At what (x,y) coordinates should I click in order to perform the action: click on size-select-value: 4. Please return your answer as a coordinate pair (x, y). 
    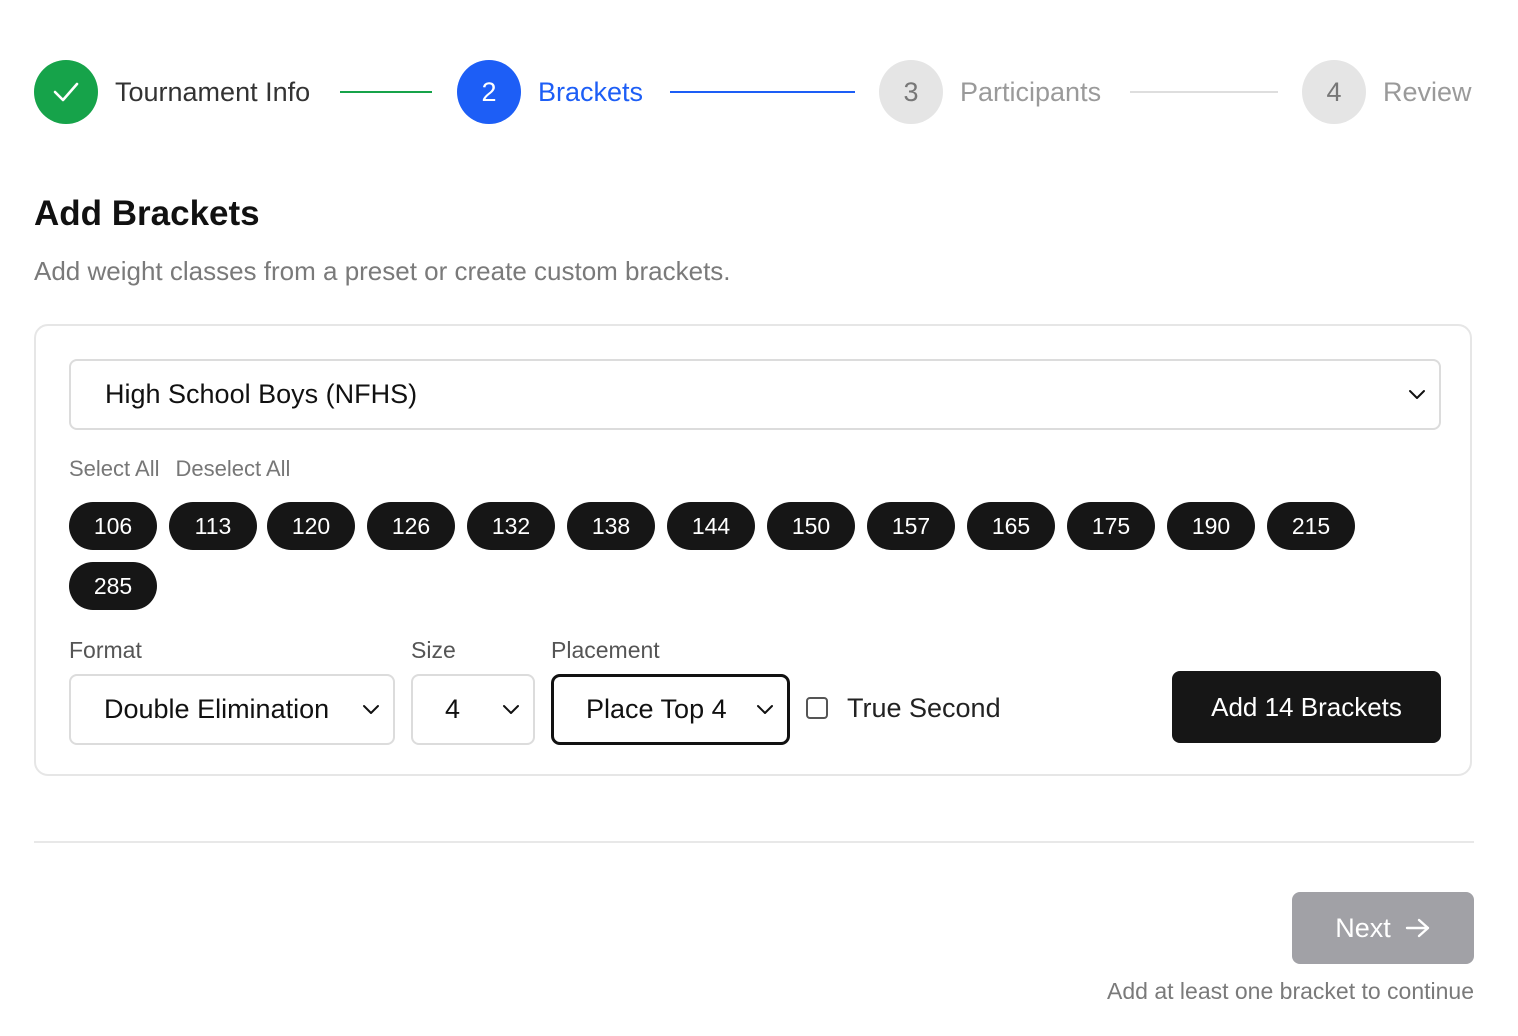
    Looking at the image, I should click on (453, 709).